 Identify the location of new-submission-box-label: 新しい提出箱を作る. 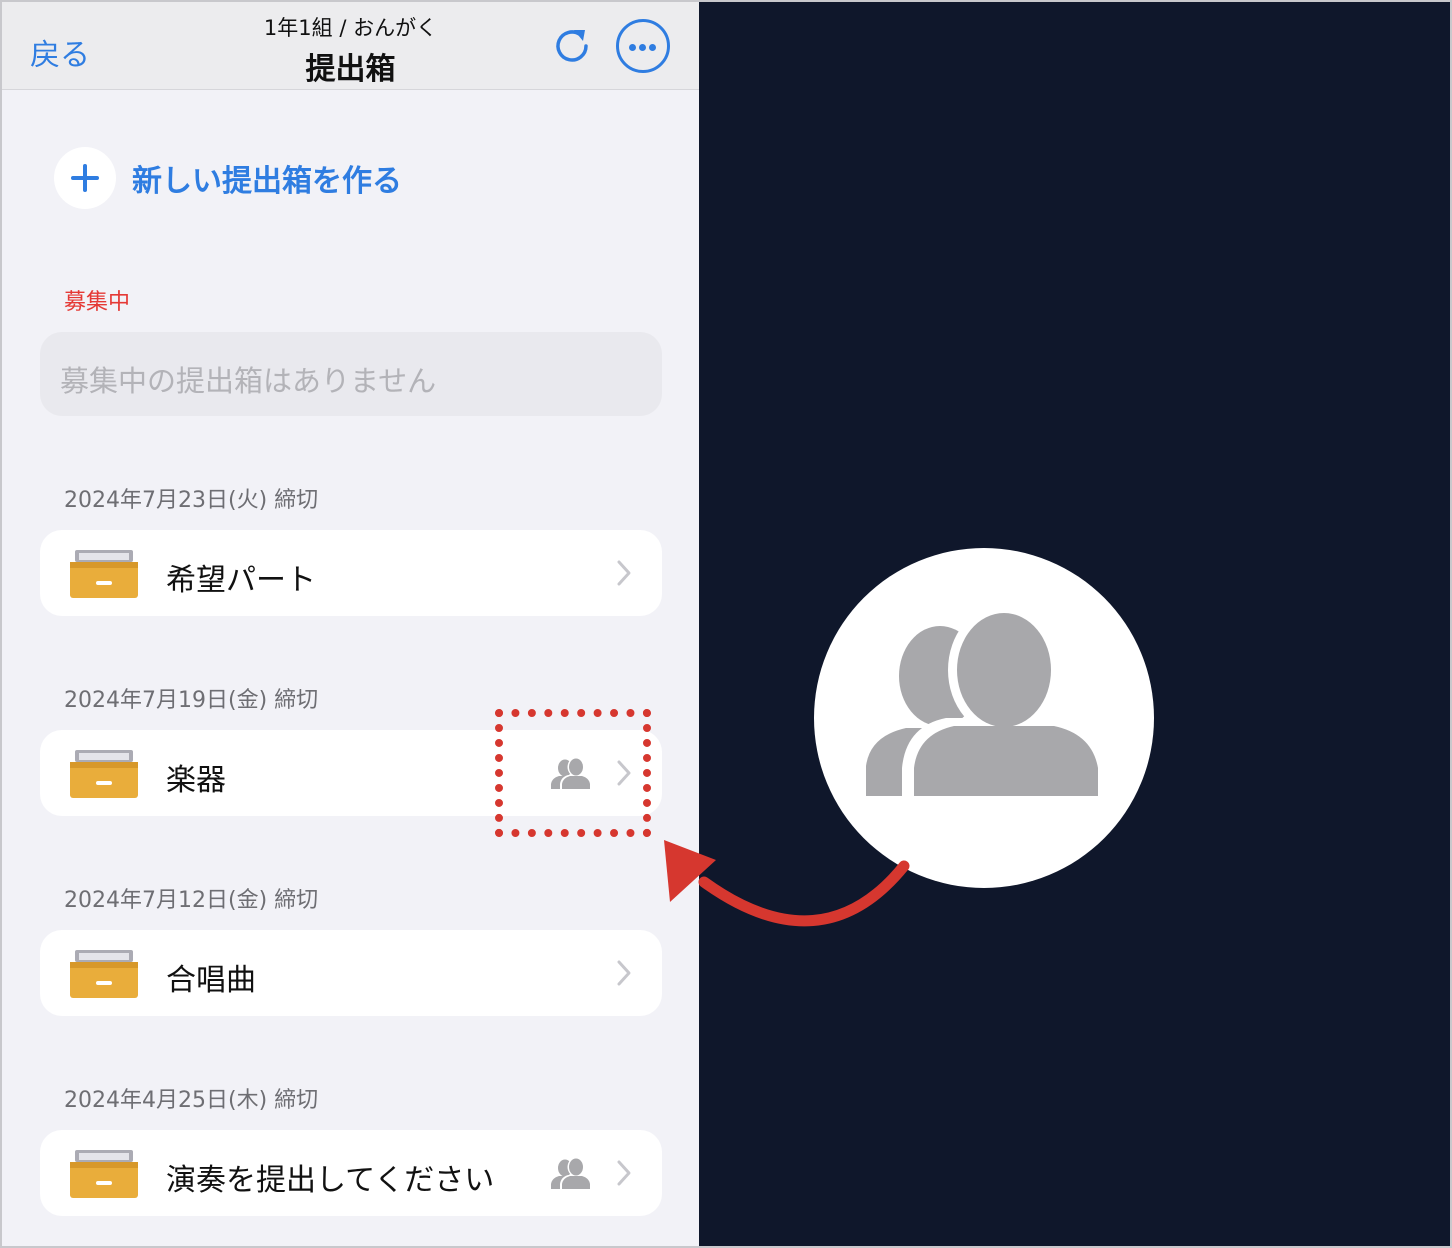
(267, 181).